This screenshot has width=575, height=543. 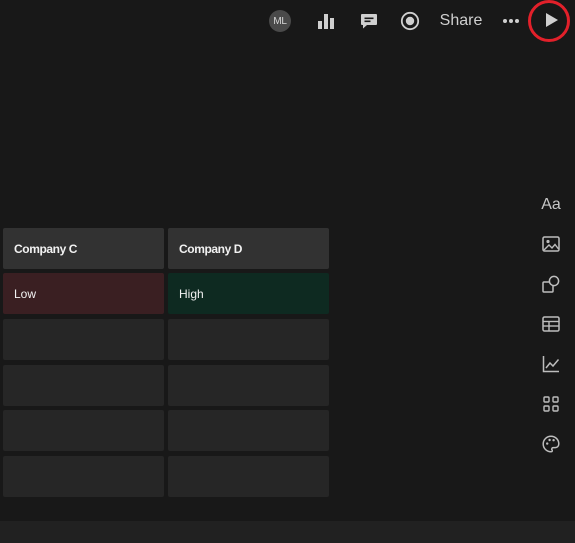 I want to click on shapes-icon, so click(x=551, y=284).